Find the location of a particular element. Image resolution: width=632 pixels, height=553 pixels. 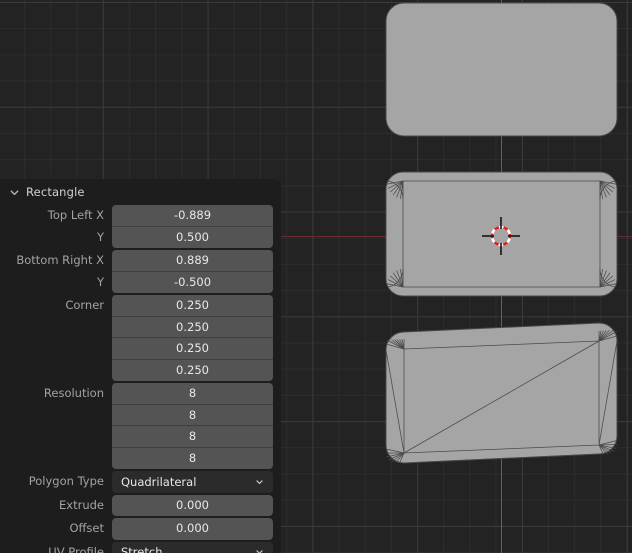

label-column: Offset is located at coordinates (56, 529).